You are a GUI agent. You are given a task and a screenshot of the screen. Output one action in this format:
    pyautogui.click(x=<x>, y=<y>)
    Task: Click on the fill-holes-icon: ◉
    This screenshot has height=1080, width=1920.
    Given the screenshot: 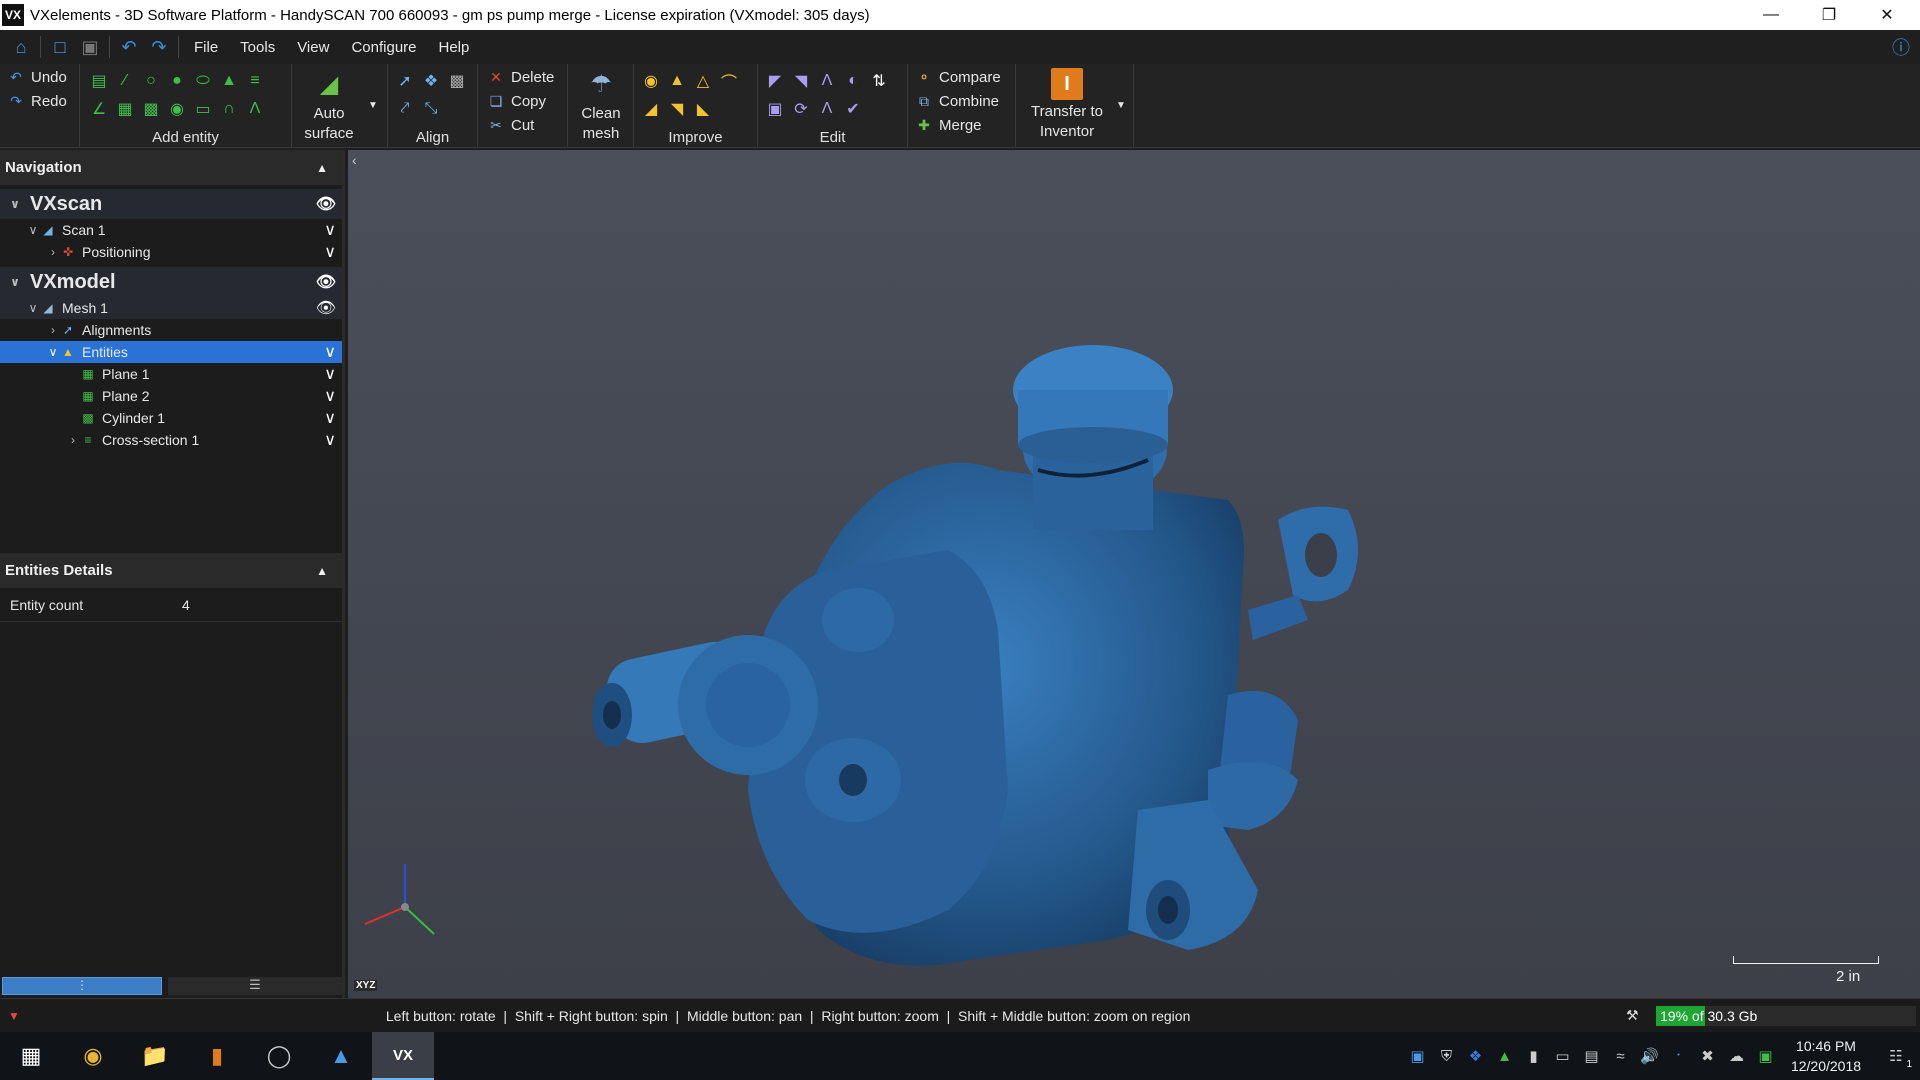 What is the action you would take?
    pyautogui.click(x=651, y=81)
    